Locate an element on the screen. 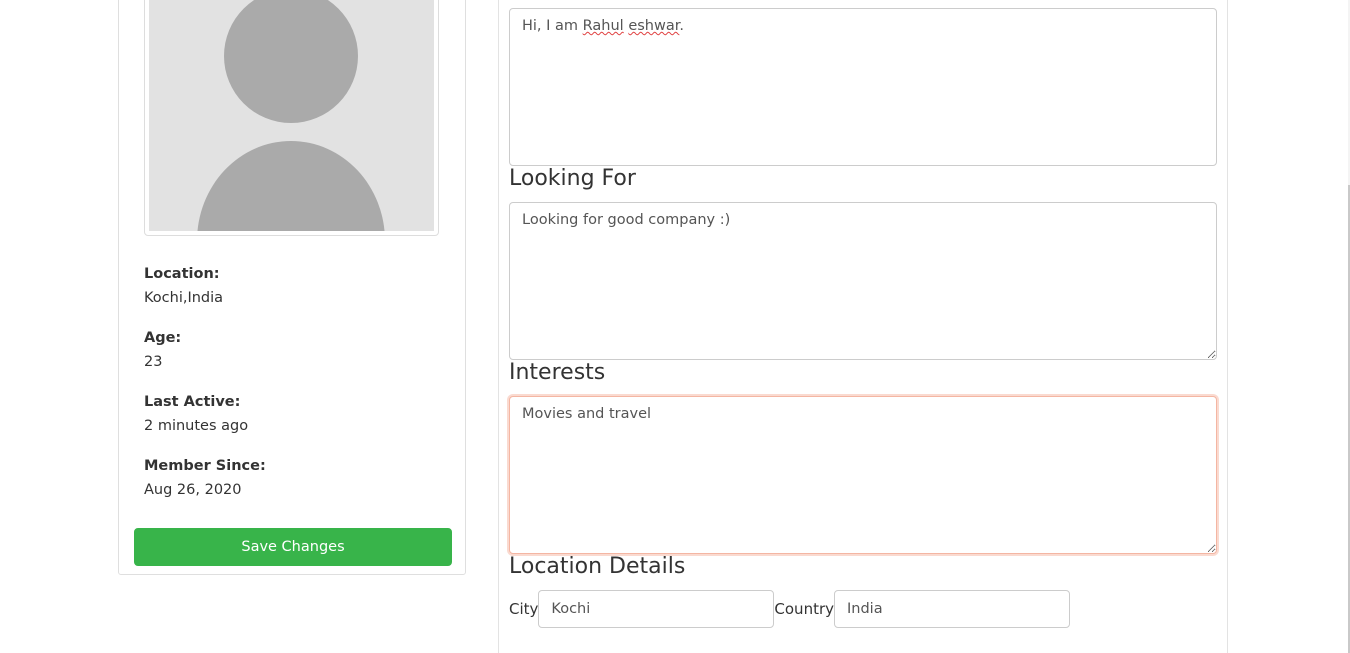 This screenshot has width=1350, height=653. location-details-row: City Country is located at coordinates (789, 609).